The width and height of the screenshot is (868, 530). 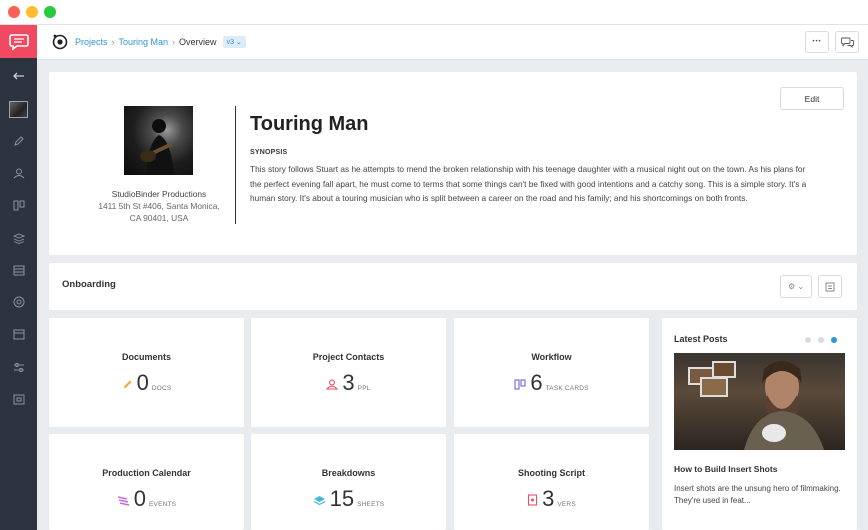 I want to click on calendar-icon, so click(x=18, y=334).